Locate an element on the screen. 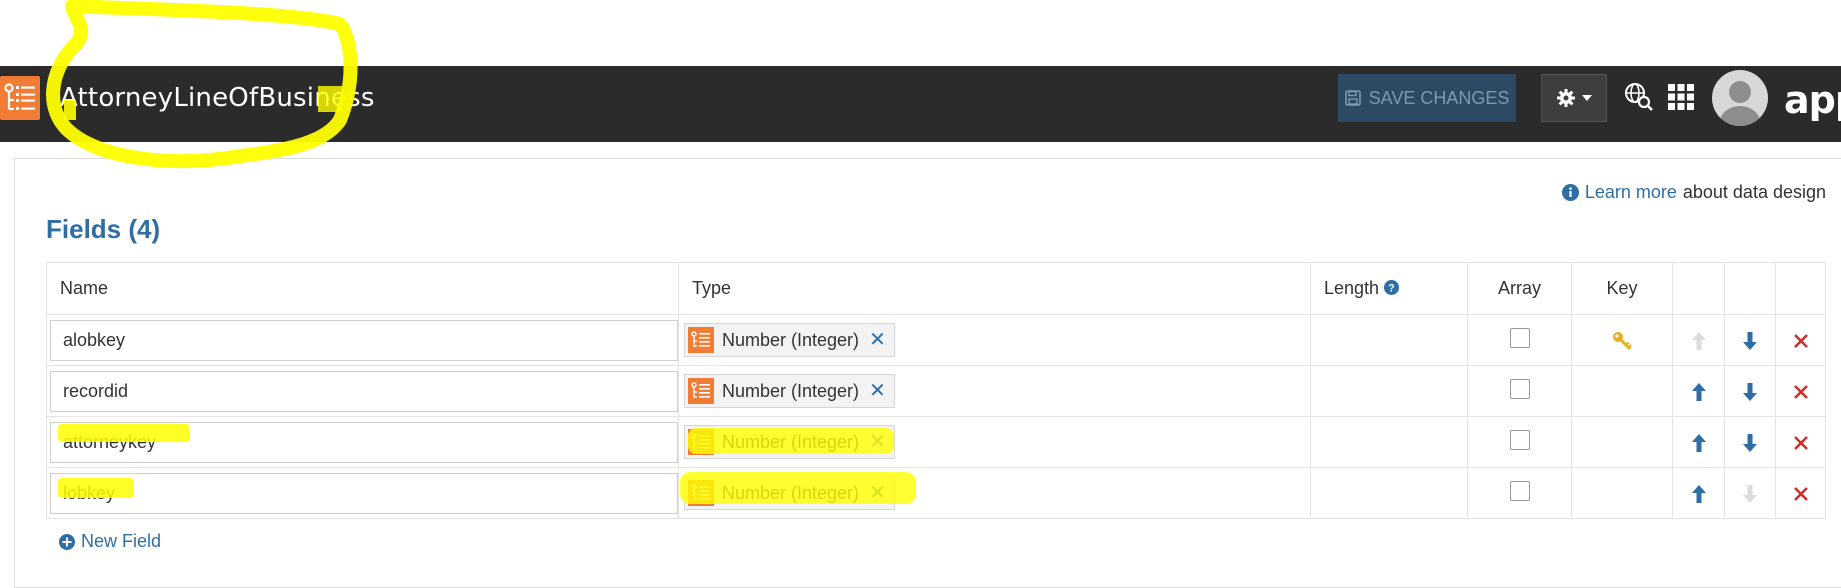  floppy-disk-icon is located at coordinates (1352, 98).